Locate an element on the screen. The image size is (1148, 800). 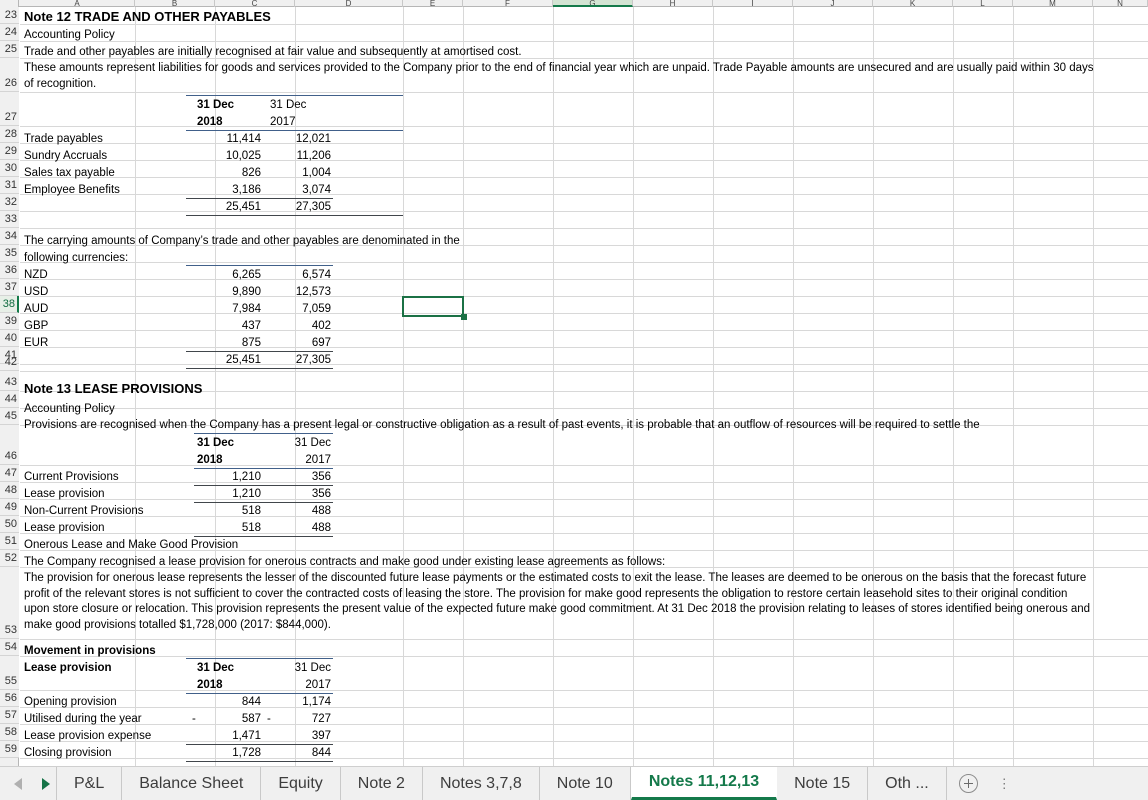
row-header-53: 53 is located at coordinates (9, 603).